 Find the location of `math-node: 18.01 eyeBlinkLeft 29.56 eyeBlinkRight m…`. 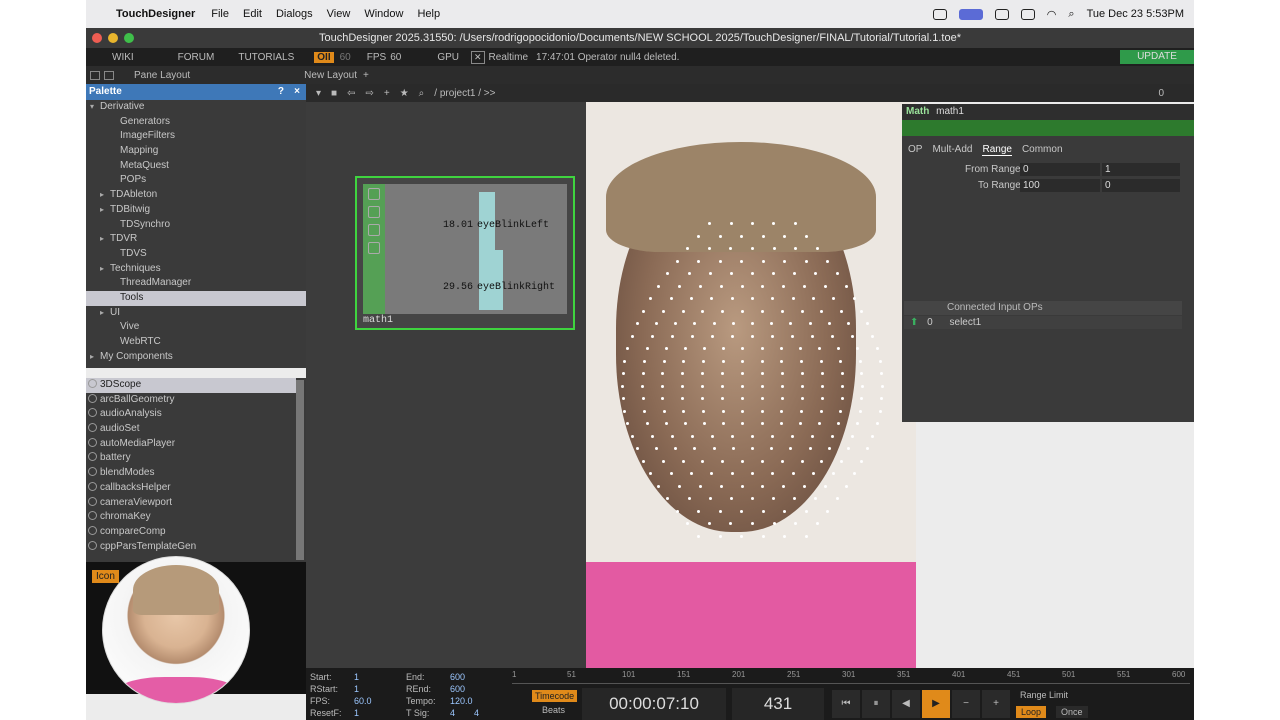

math-node: 18.01 eyeBlinkLeft 29.56 eyeBlinkRight m… is located at coordinates (465, 253).